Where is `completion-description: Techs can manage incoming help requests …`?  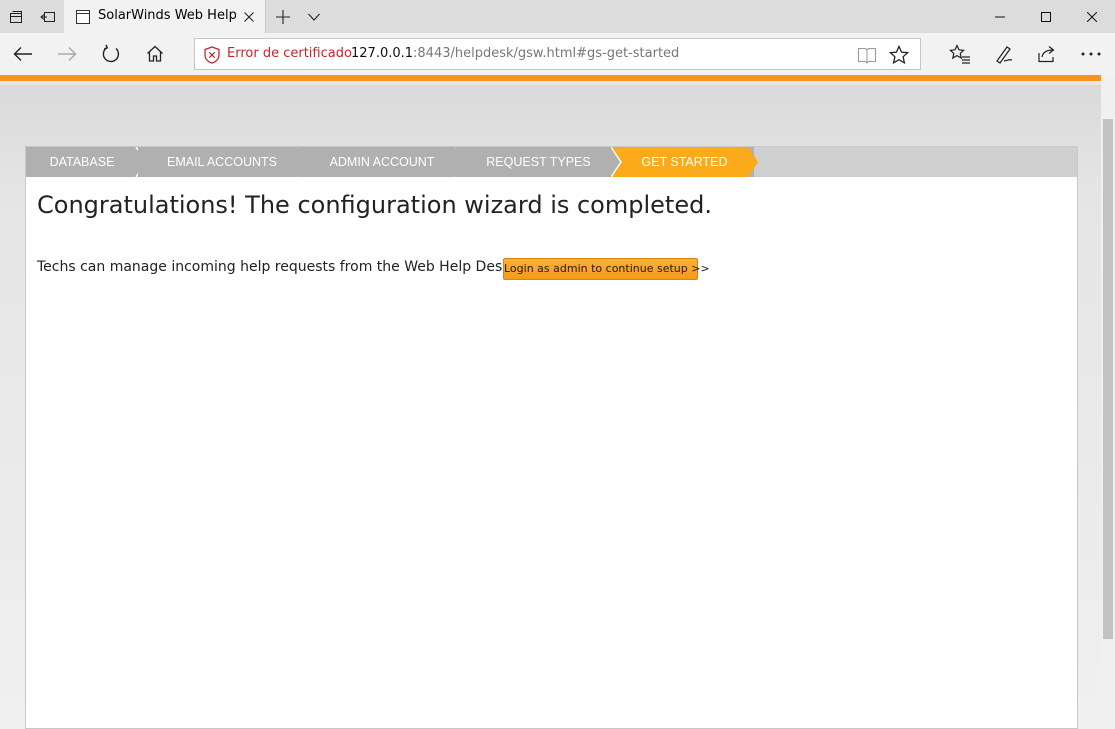 completion-description: Techs can manage incoming help requests … is located at coordinates (276, 267).